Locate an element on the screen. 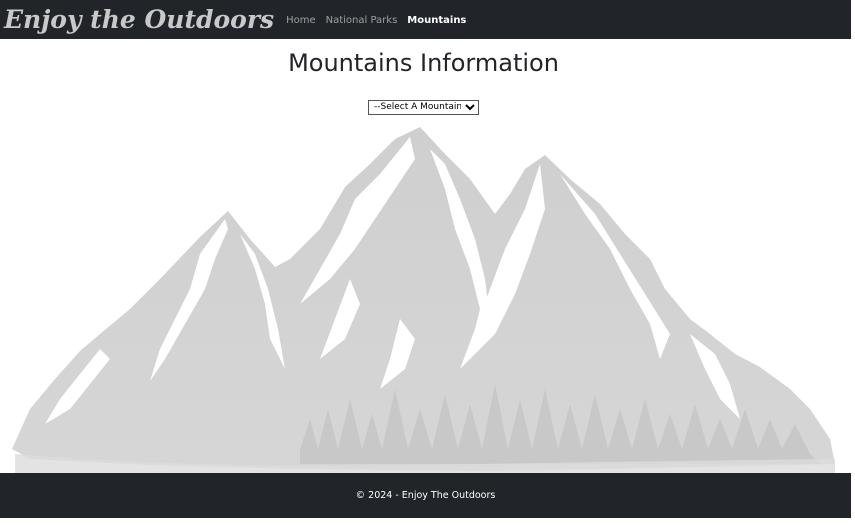 Image resolution: width=855 pixels, height=525 pixels. nav-link-home: Home is located at coordinates (301, 20).